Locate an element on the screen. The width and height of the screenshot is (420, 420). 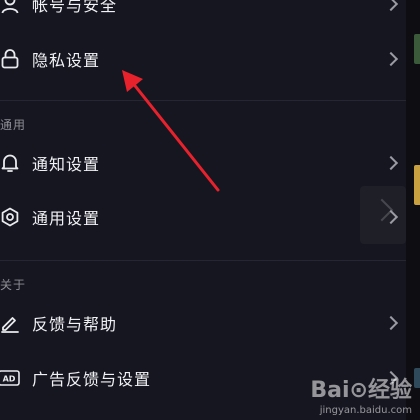
general-settings-item: 通用设置 is located at coordinates (203, 217).